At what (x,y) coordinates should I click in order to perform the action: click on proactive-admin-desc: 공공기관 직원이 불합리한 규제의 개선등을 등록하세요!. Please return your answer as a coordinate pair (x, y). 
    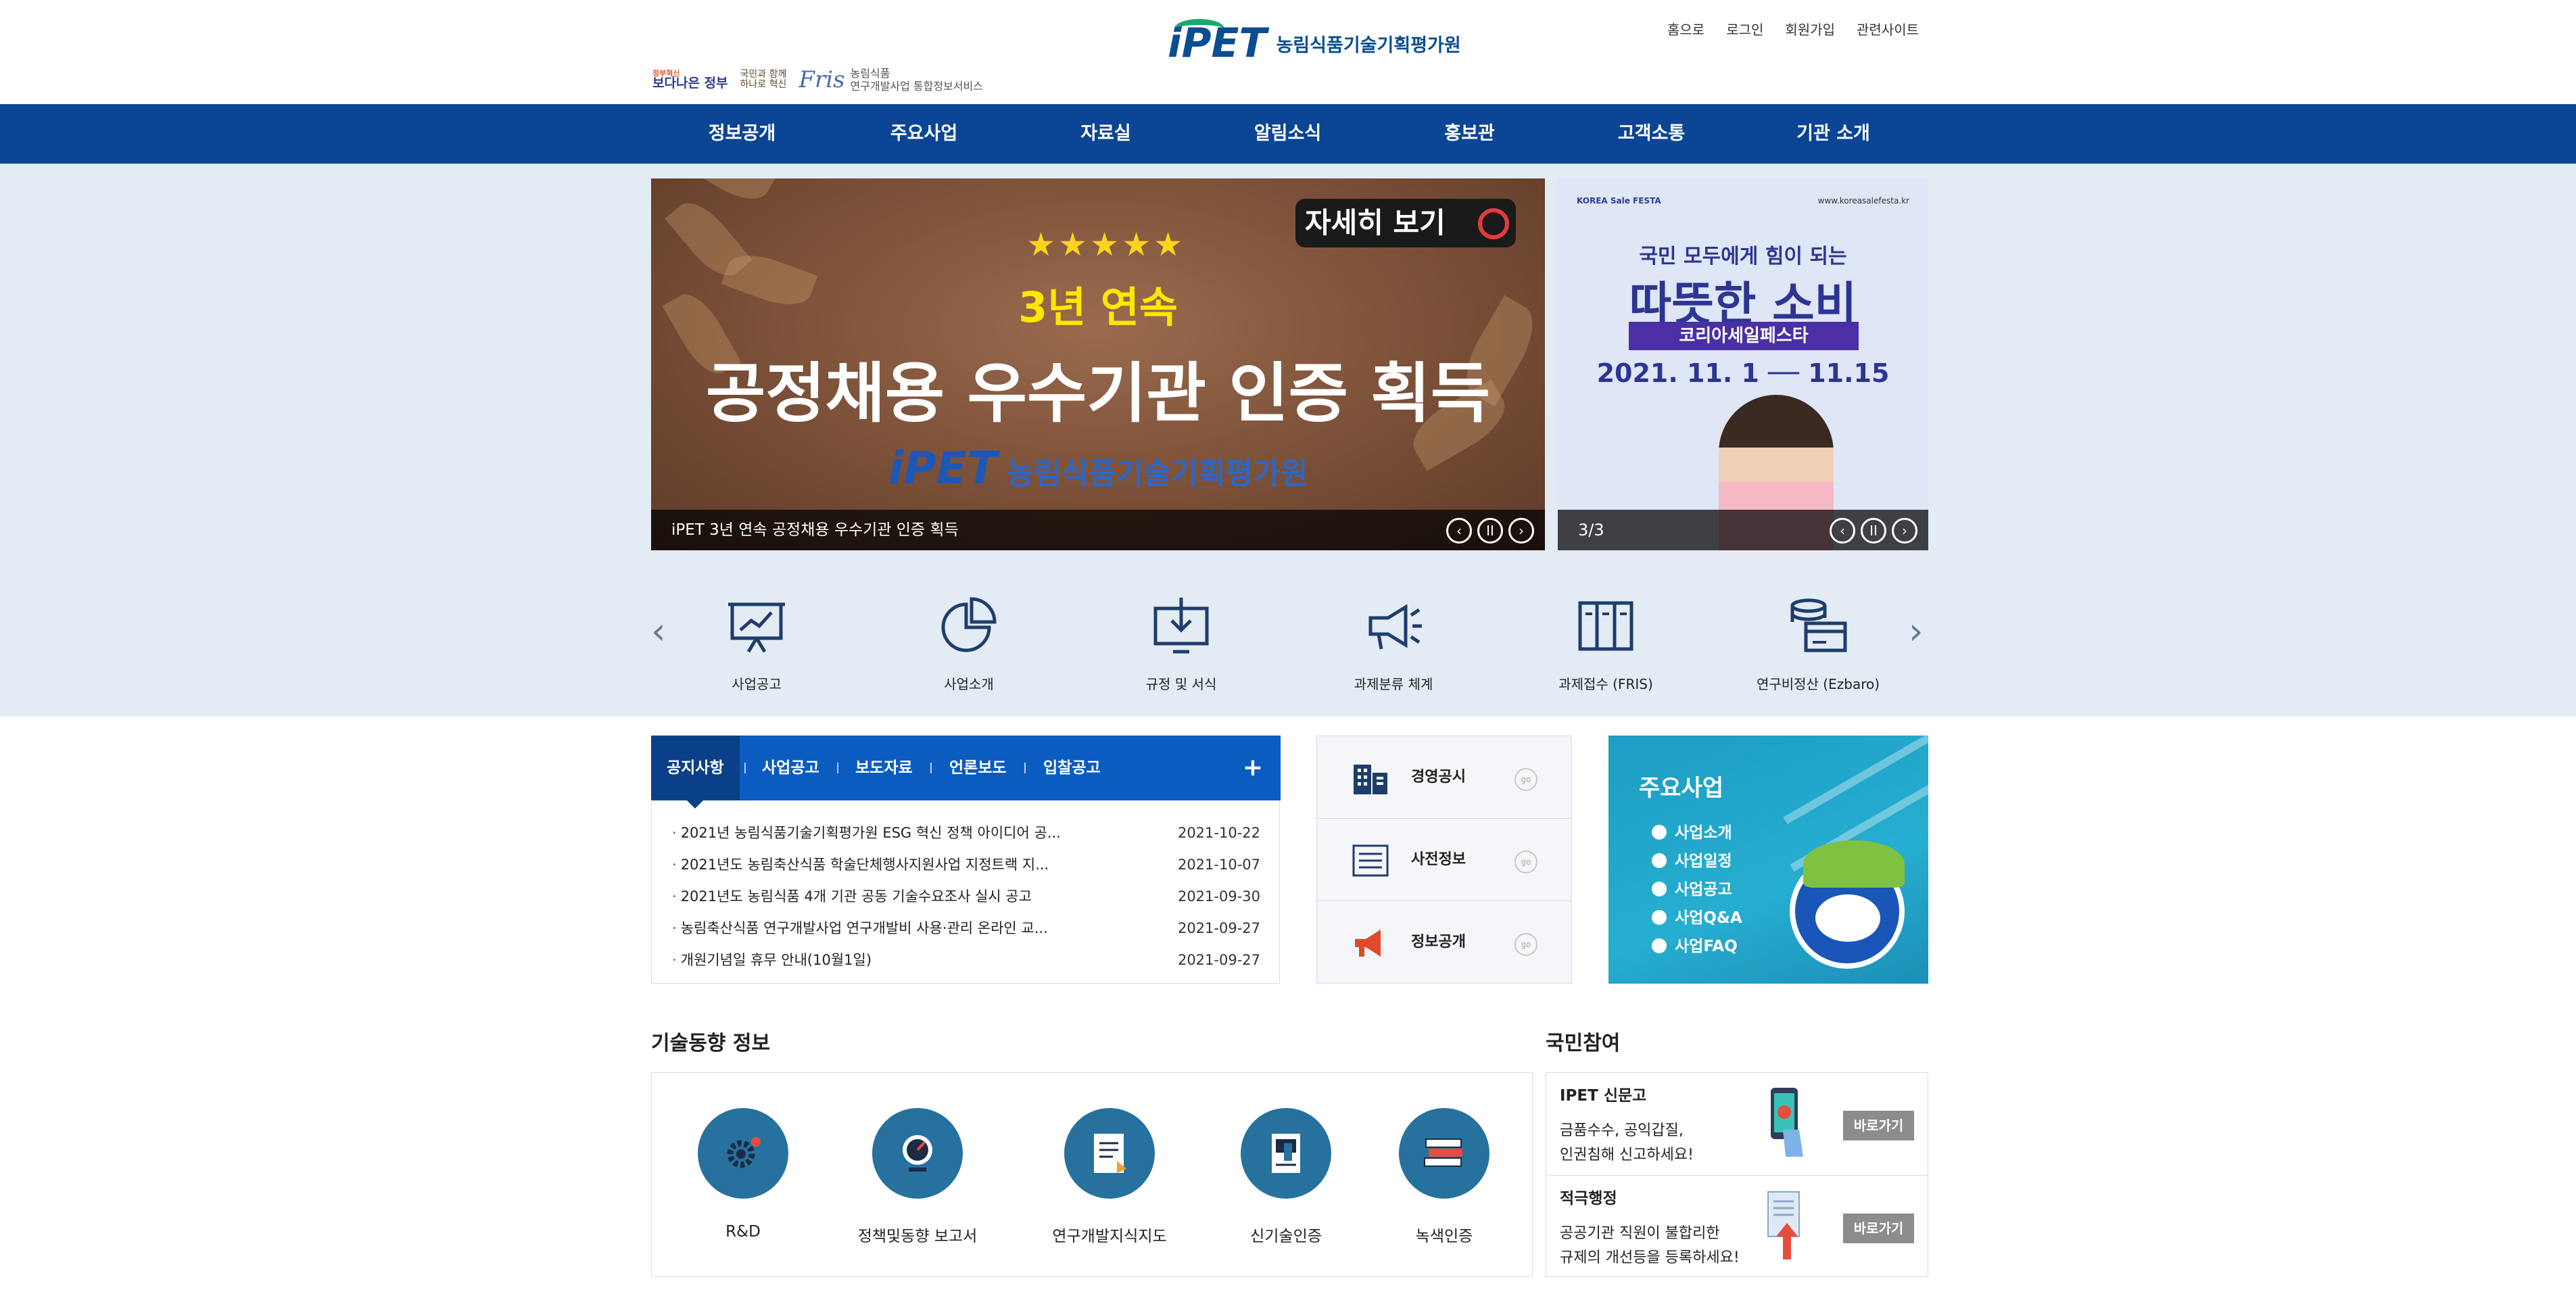
    Looking at the image, I should click on (1661, 1246).